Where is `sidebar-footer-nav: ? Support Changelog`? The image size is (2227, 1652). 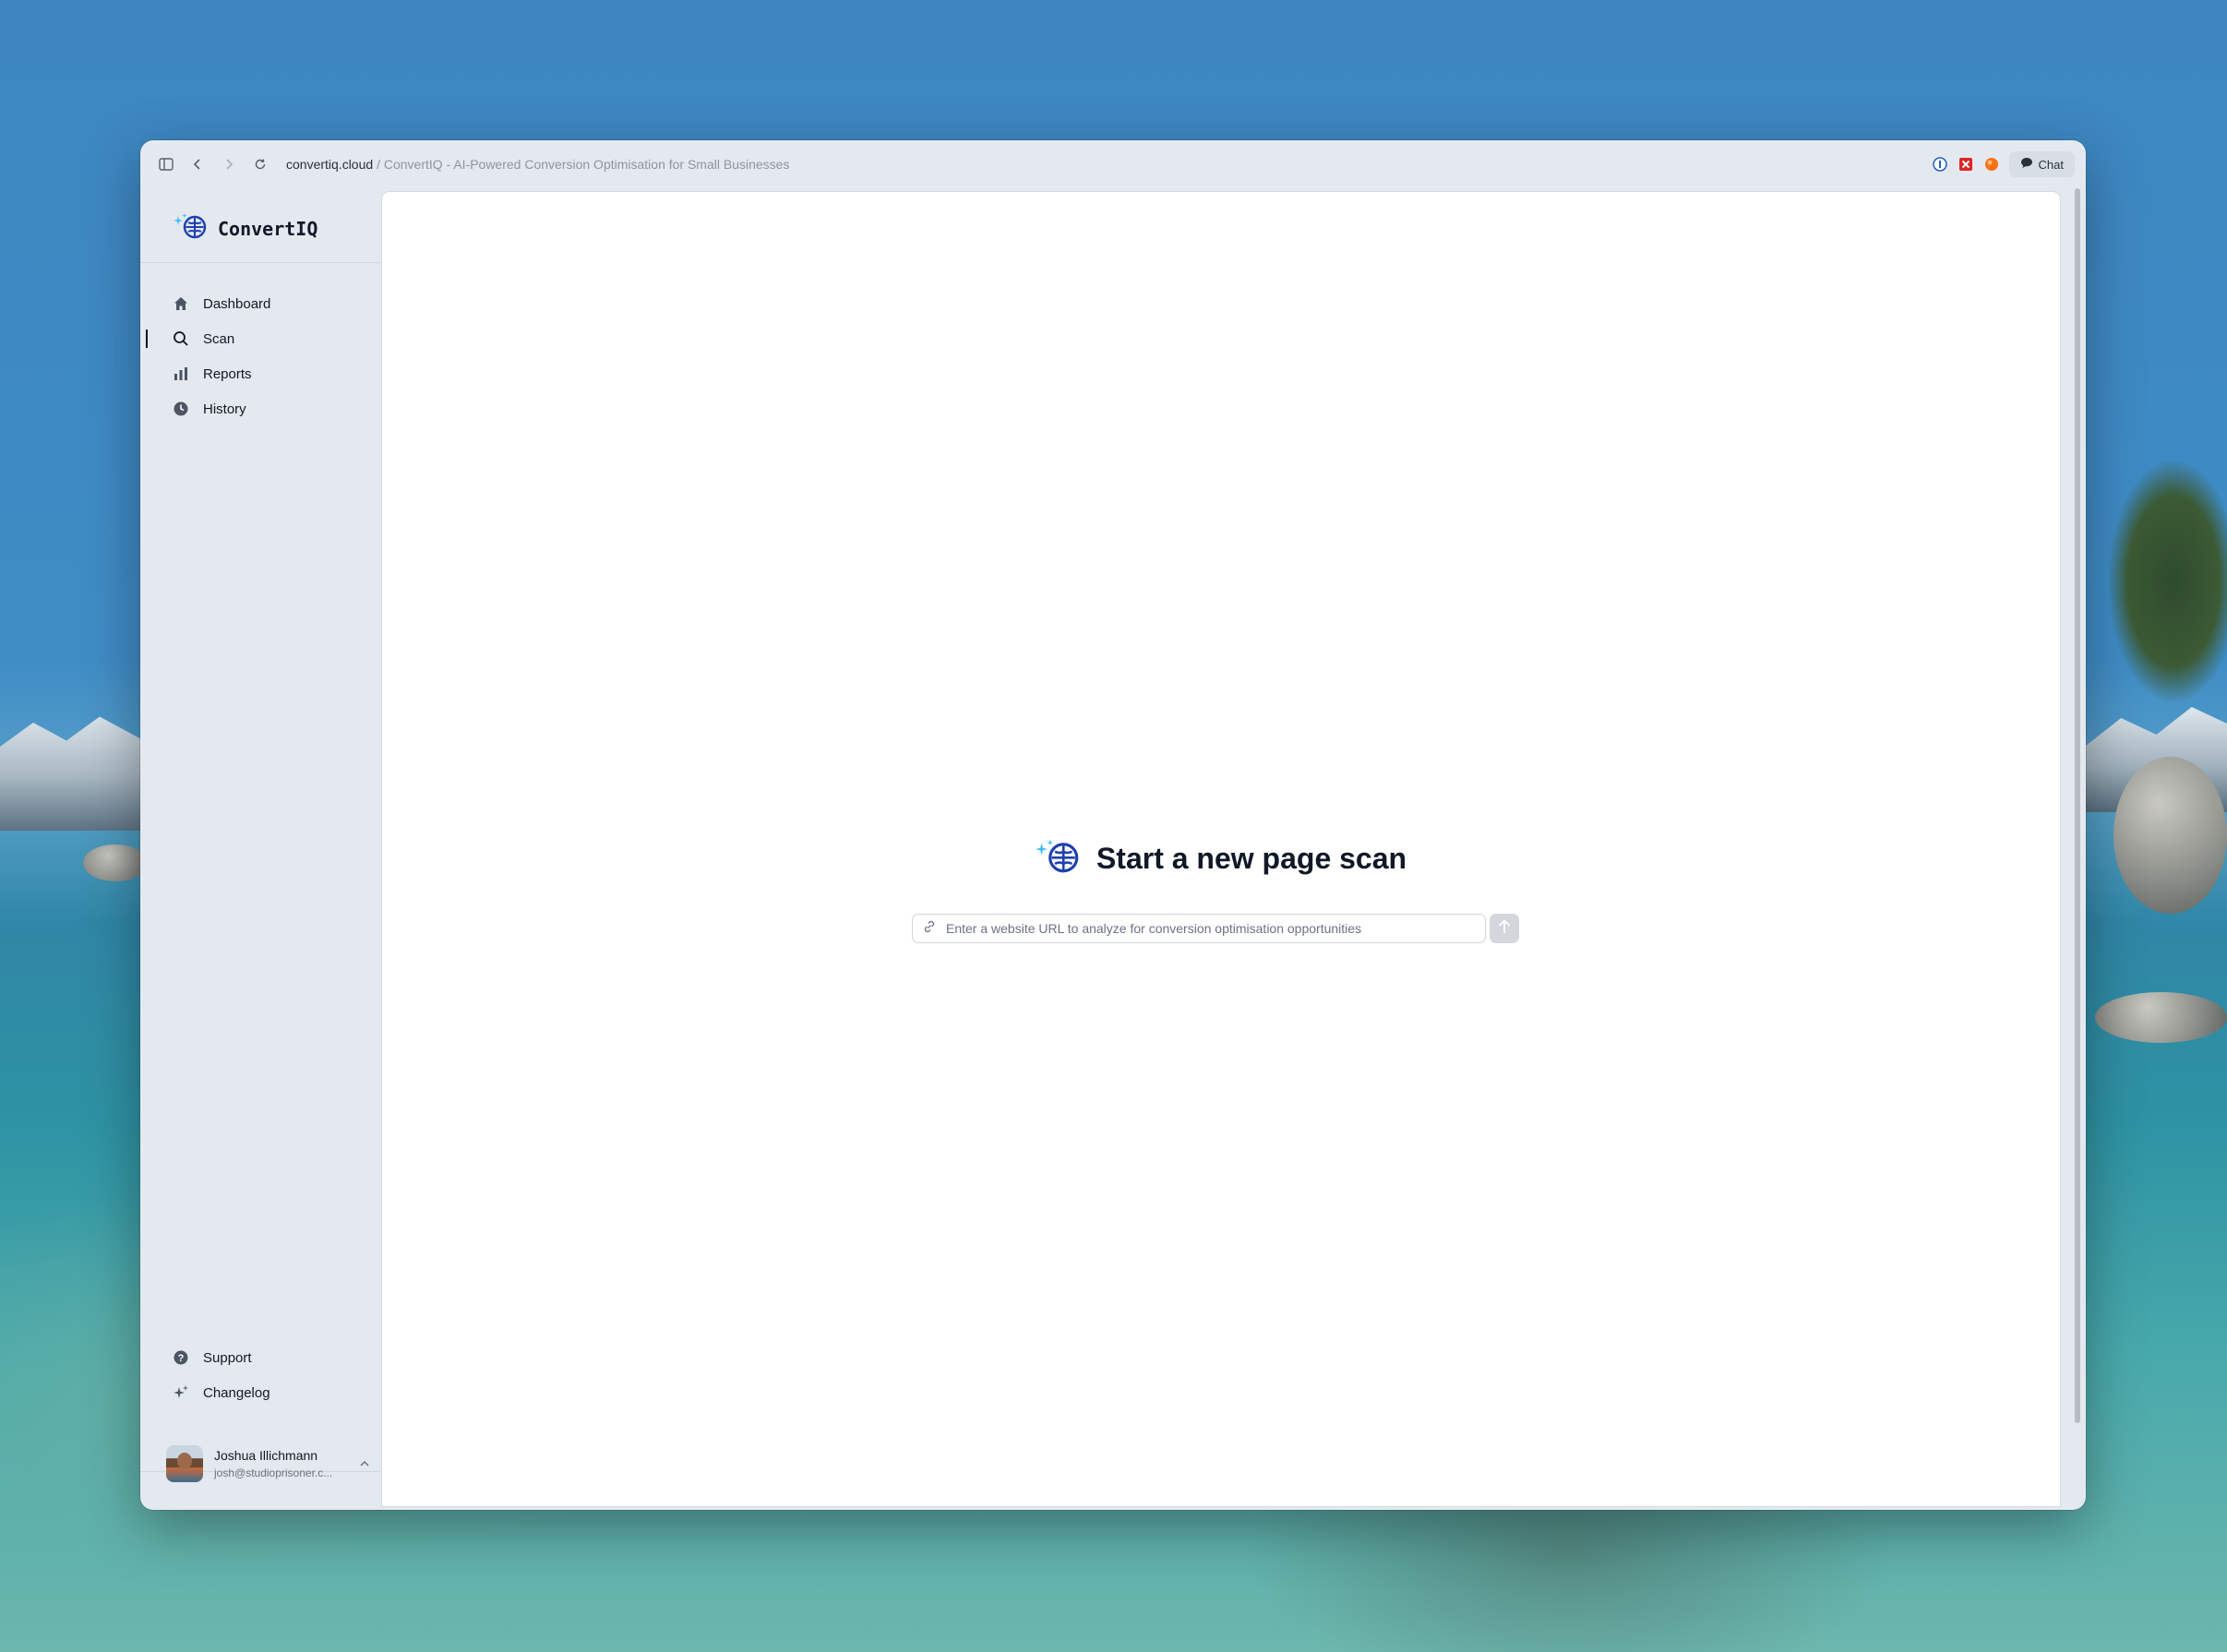 sidebar-footer-nav: ? Support Changelog is located at coordinates (264, 1375).